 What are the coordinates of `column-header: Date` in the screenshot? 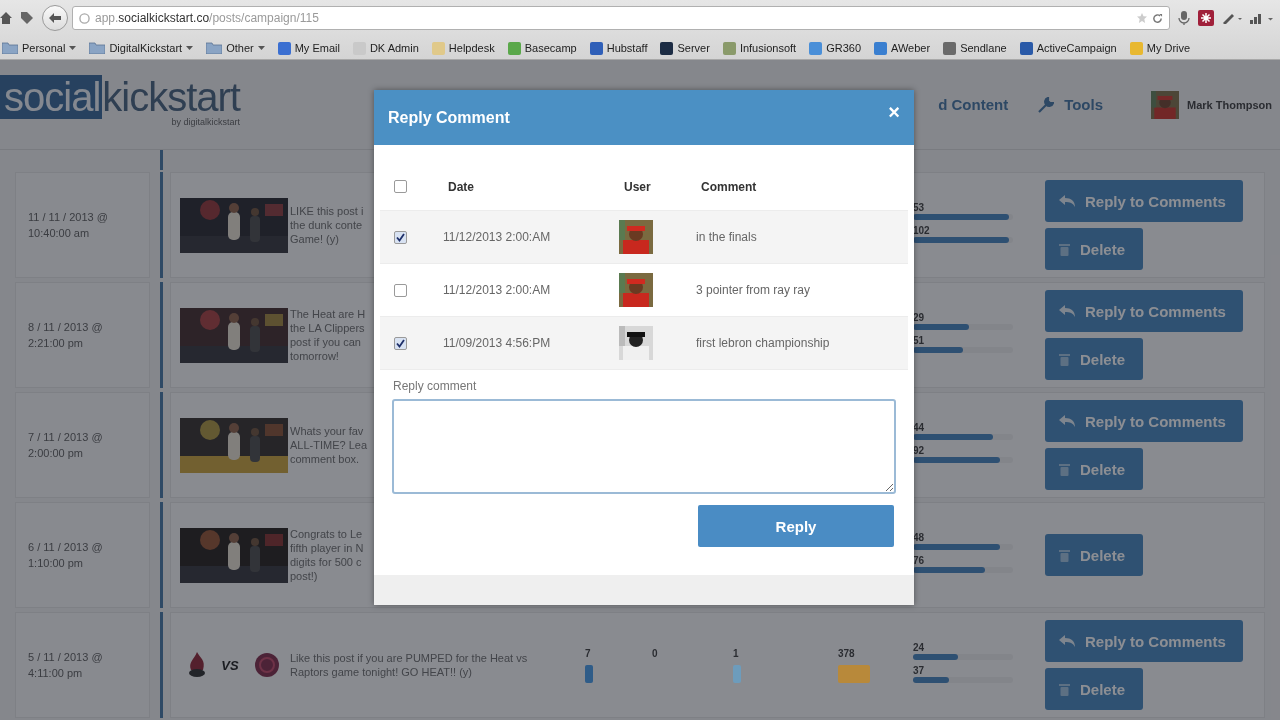 It's located at (461, 186).